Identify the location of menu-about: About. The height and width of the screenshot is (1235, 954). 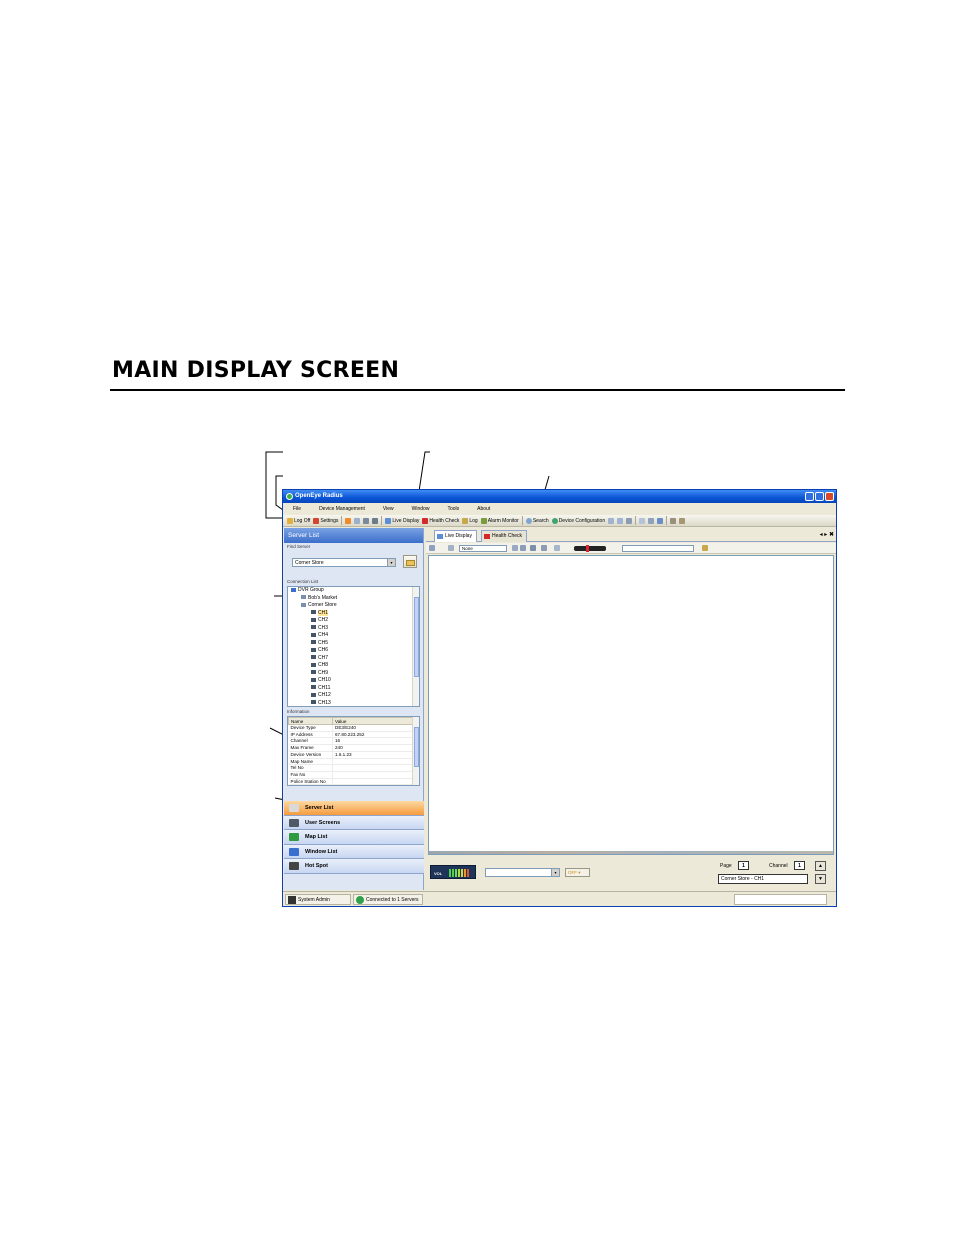
(483, 509).